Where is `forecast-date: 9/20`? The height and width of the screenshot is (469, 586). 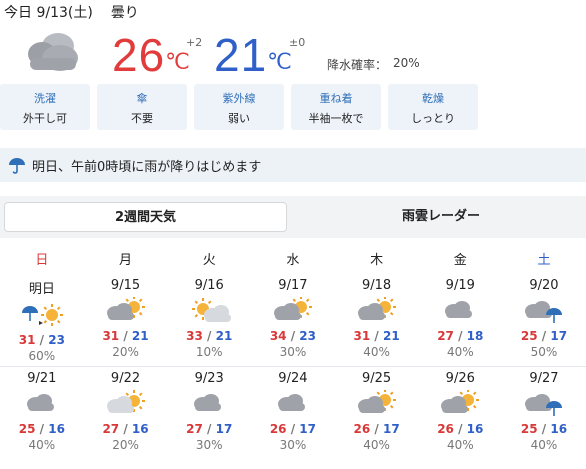 forecast-date: 9/20 is located at coordinates (544, 285).